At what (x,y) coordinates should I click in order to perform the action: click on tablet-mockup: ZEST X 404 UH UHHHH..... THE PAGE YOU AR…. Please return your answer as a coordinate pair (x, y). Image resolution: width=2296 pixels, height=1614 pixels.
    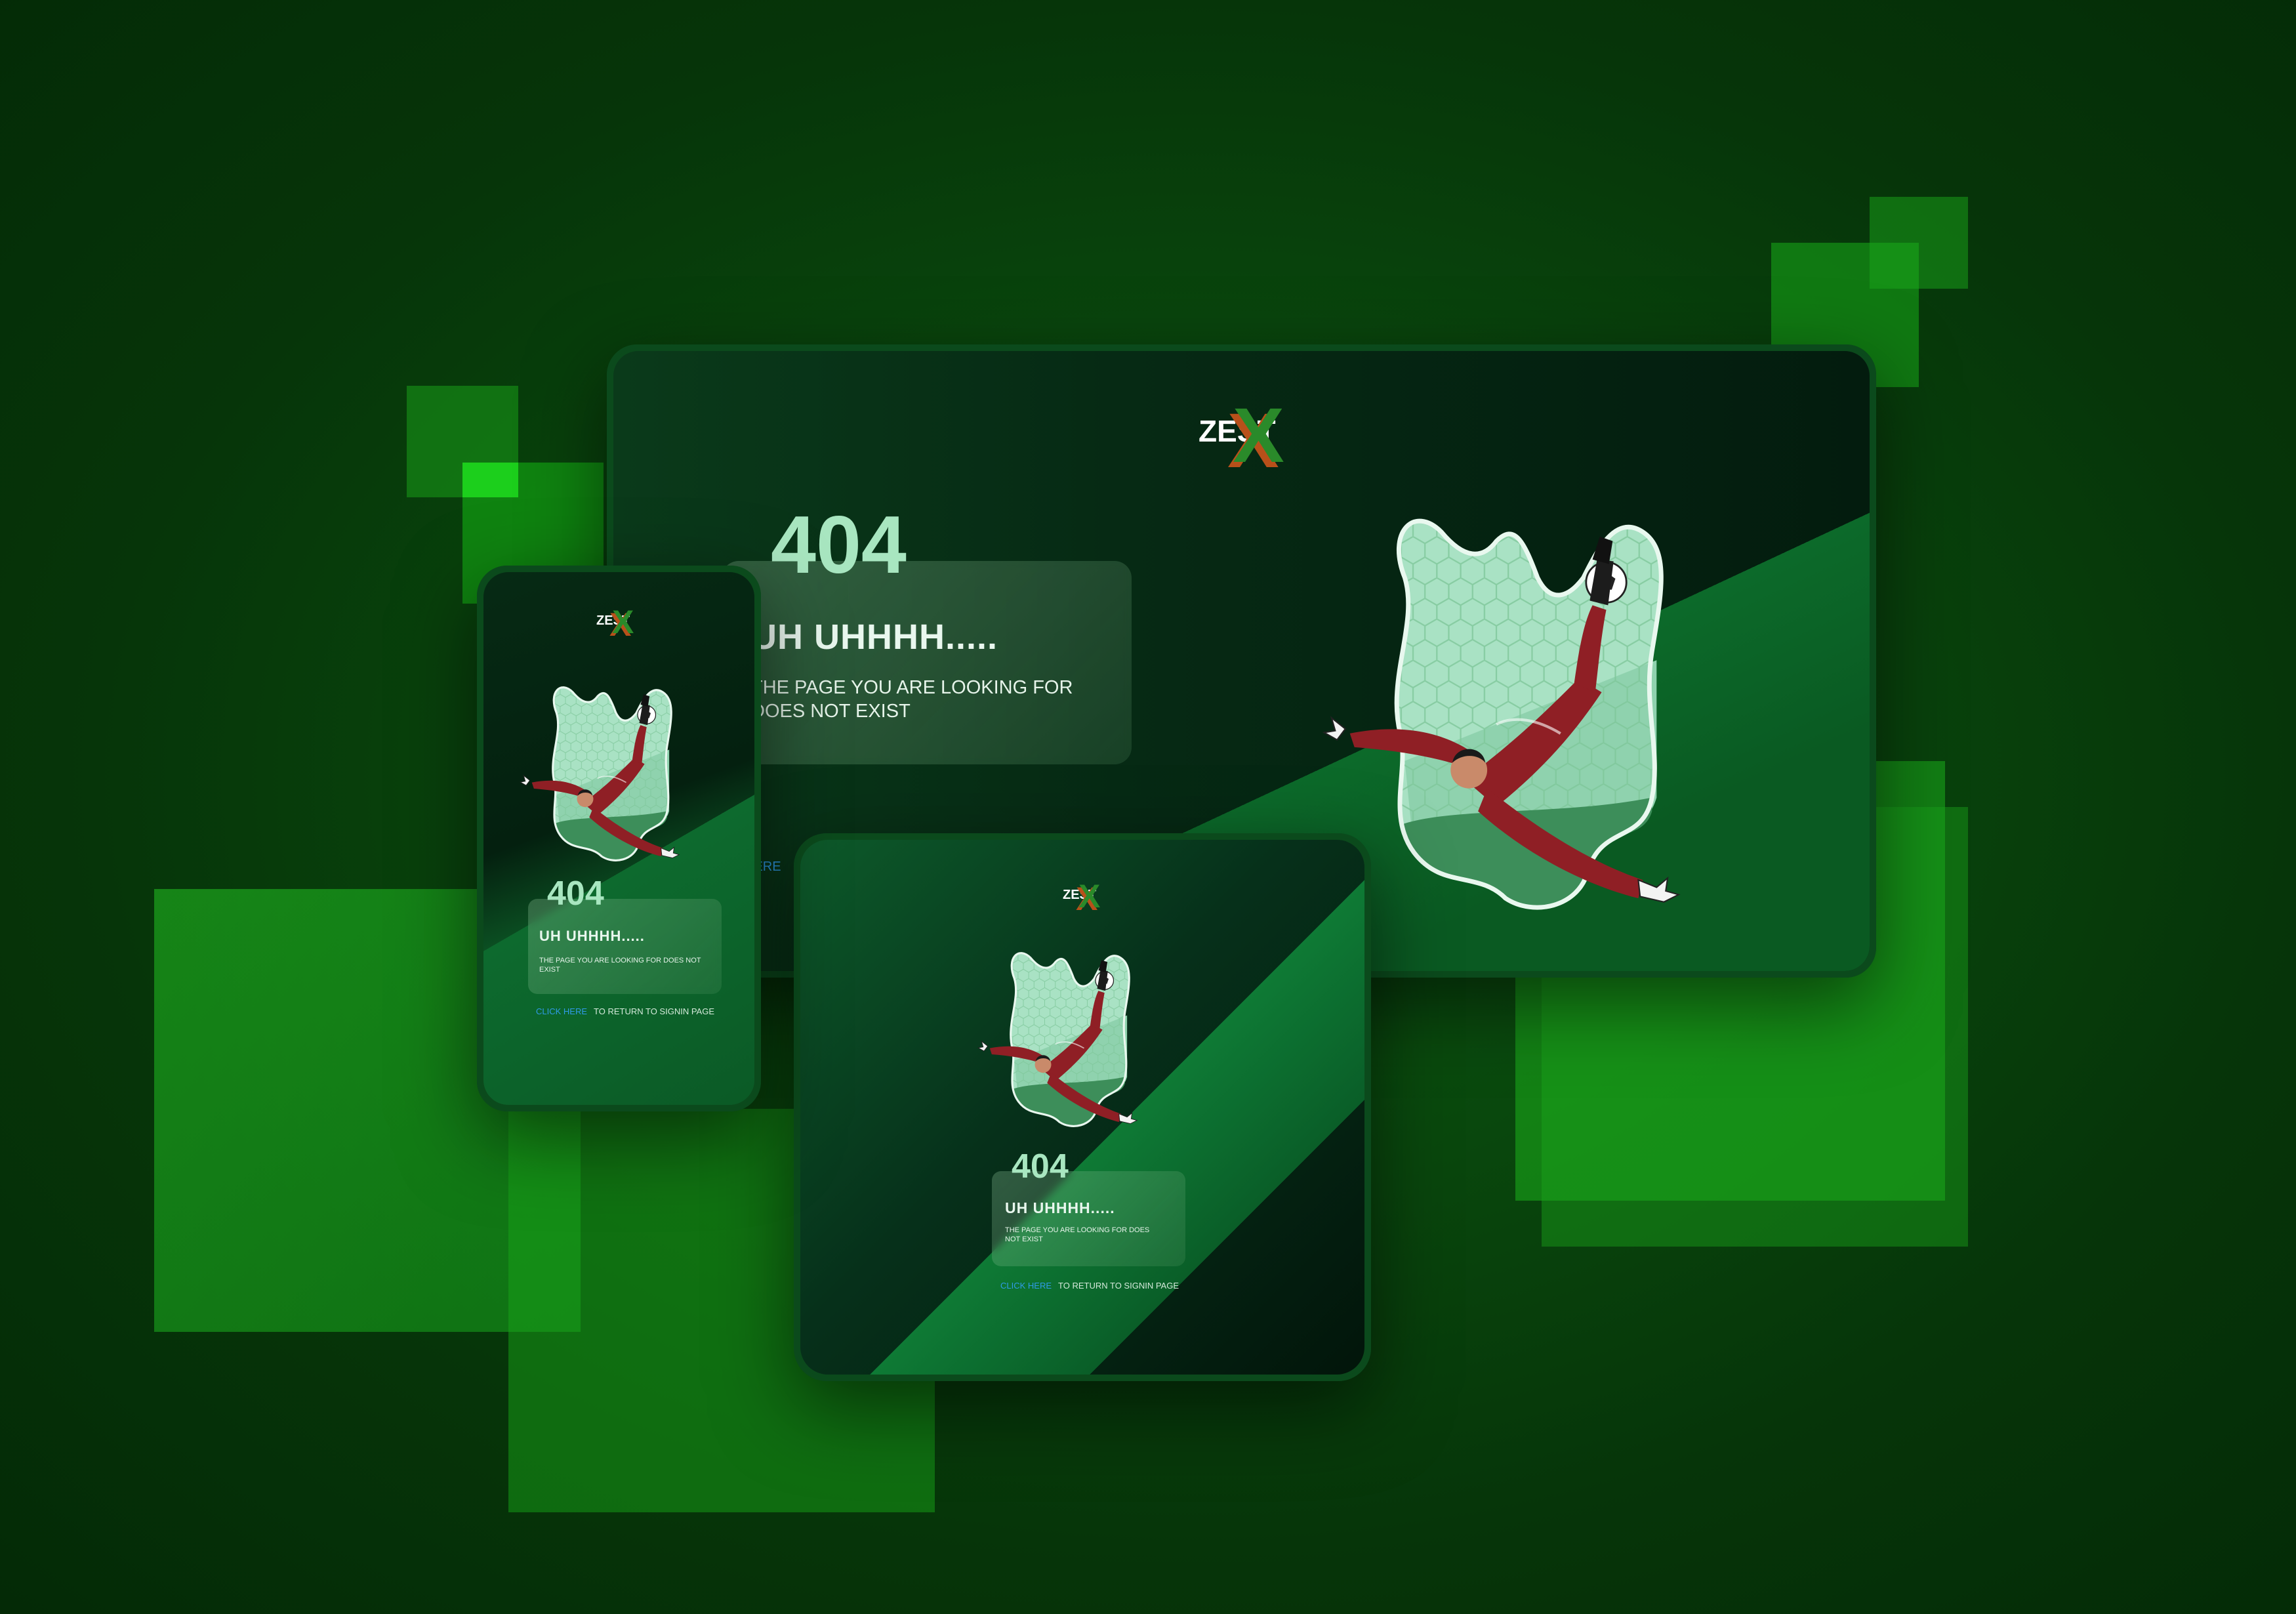
    Looking at the image, I should click on (1082, 1107).